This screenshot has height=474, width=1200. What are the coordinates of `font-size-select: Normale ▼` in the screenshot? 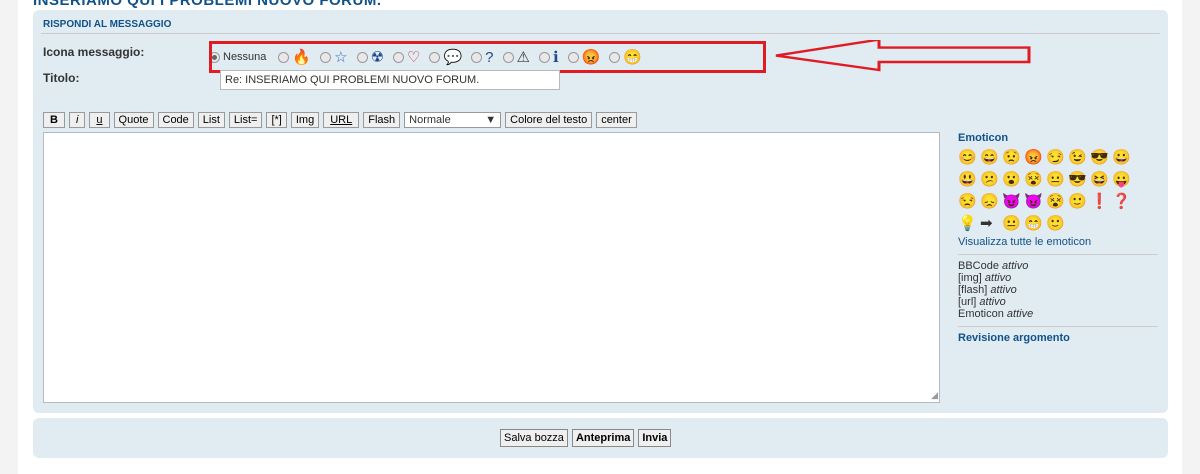 It's located at (453, 120).